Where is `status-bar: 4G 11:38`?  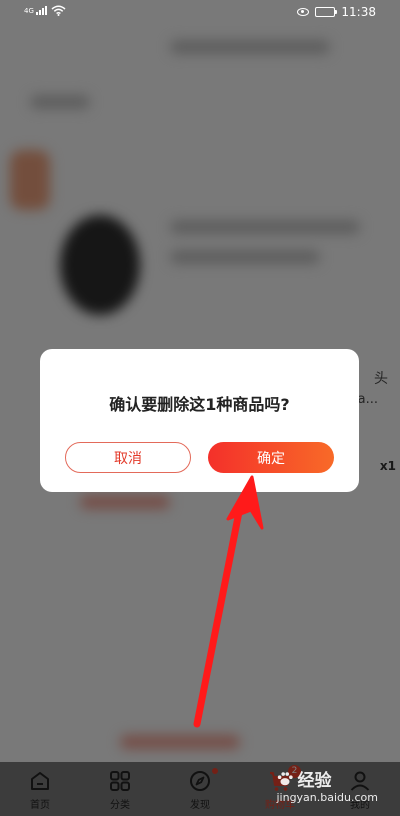 status-bar: 4G 11:38 is located at coordinates (200, 13).